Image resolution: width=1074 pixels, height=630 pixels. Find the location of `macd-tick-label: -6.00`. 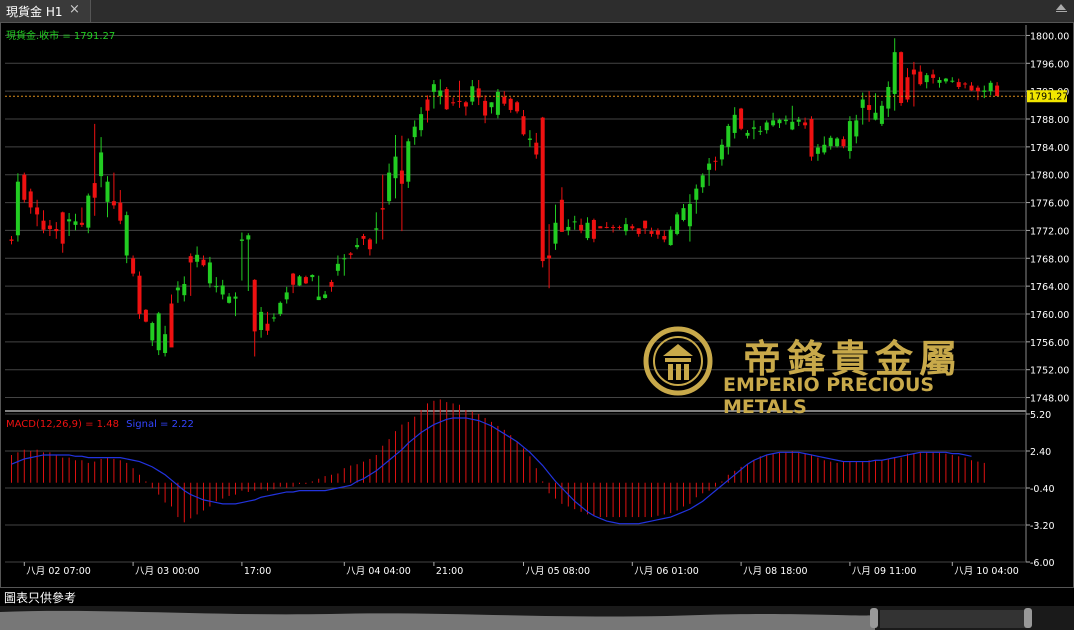

macd-tick-label: -6.00 is located at coordinates (1042, 563).